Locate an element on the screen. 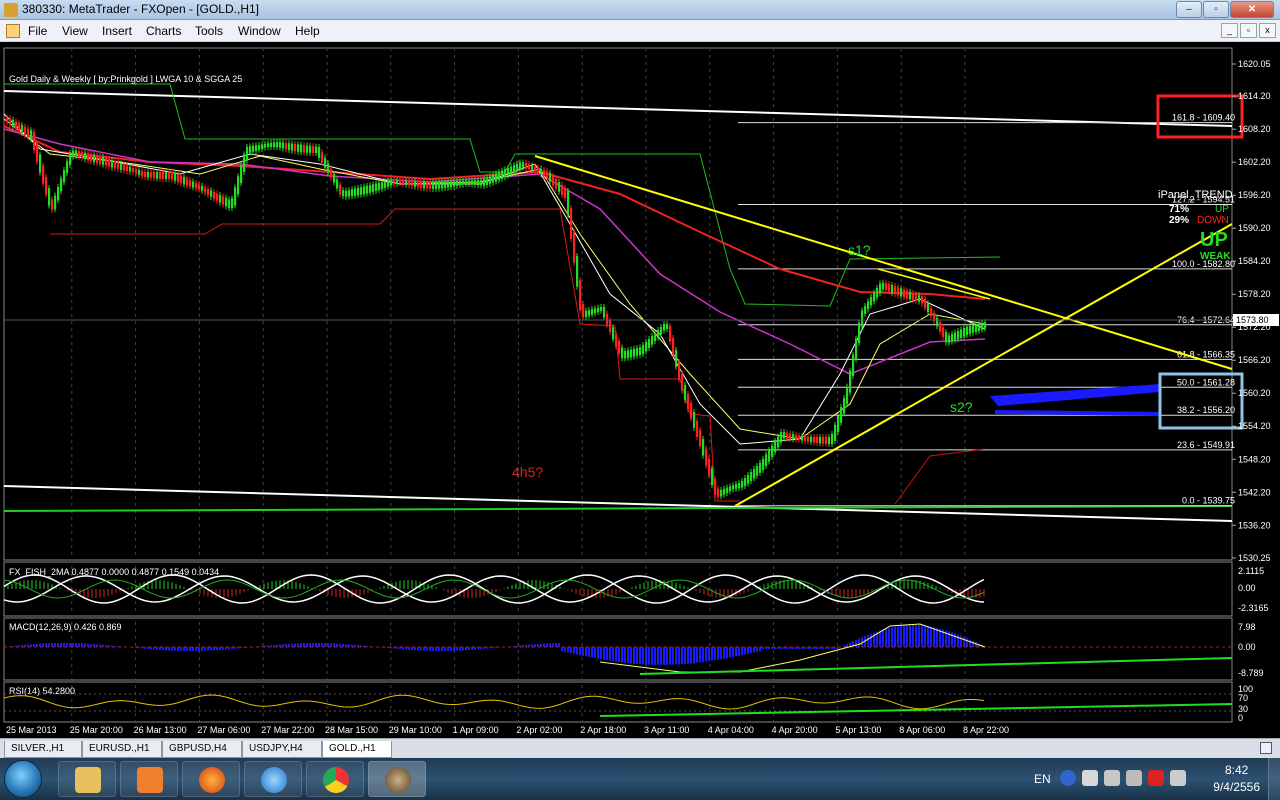 The image size is (1280, 800). fib-label: 23.6 - 1549.91 is located at coordinates (1206, 445).